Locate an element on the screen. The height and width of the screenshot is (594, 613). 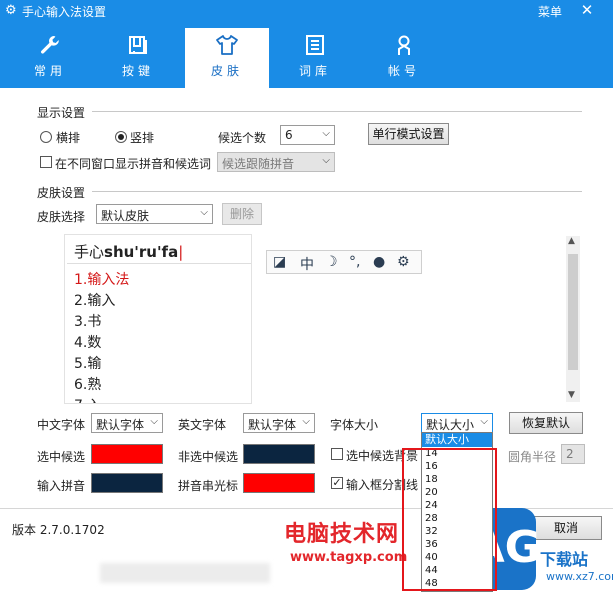
tab-label: 常用 is located at coordinates (49, 71).